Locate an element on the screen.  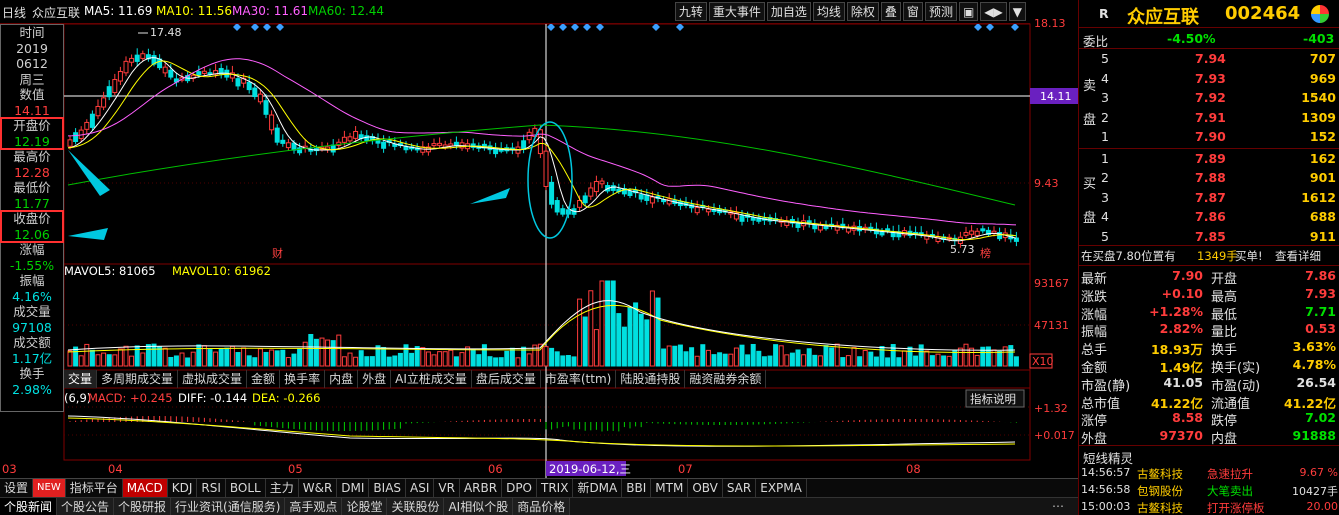
tab-wr: W&R is located at coordinates (318, 488).